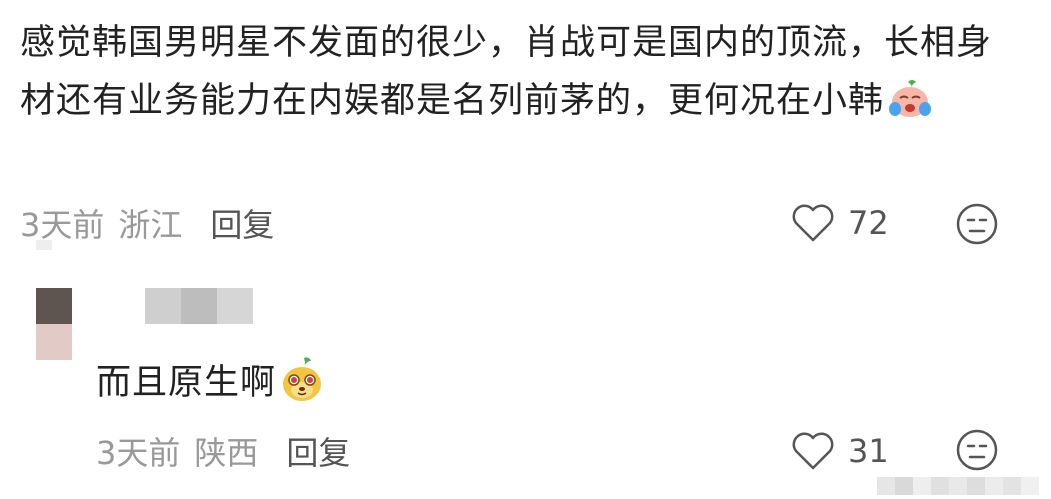 The image size is (1051, 499). What do you see at coordinates (54, 324) in the screenshot?
I see `avatar` at bounding box center [54, 324].